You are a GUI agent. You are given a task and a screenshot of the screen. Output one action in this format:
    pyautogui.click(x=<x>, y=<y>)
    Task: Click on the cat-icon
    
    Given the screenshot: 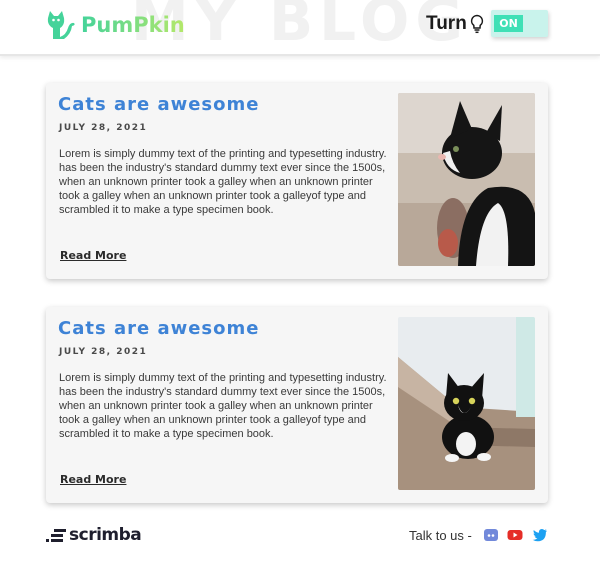 What is the action you would take?
    pyautogui.click(x=61, y=25)
    